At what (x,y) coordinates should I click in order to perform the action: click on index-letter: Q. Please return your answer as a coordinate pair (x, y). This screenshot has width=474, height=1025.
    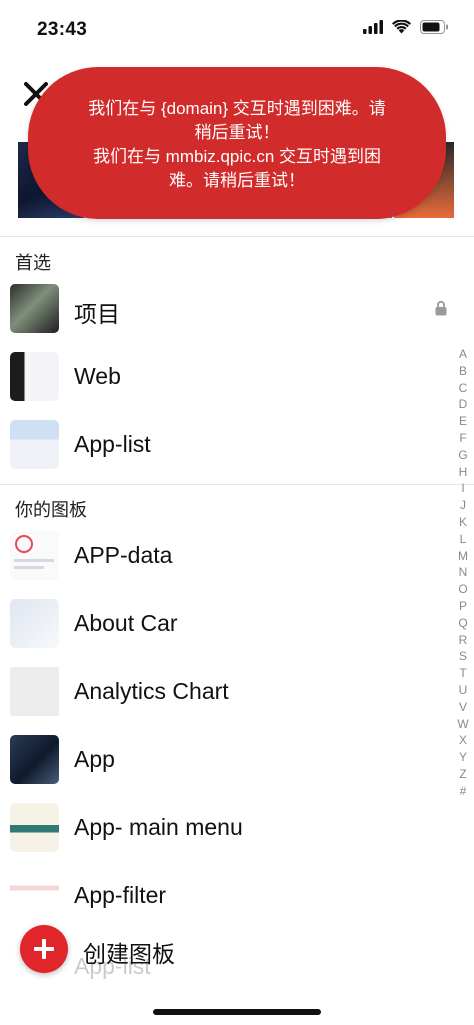
    Looking at the image, I should click on (462, 623).